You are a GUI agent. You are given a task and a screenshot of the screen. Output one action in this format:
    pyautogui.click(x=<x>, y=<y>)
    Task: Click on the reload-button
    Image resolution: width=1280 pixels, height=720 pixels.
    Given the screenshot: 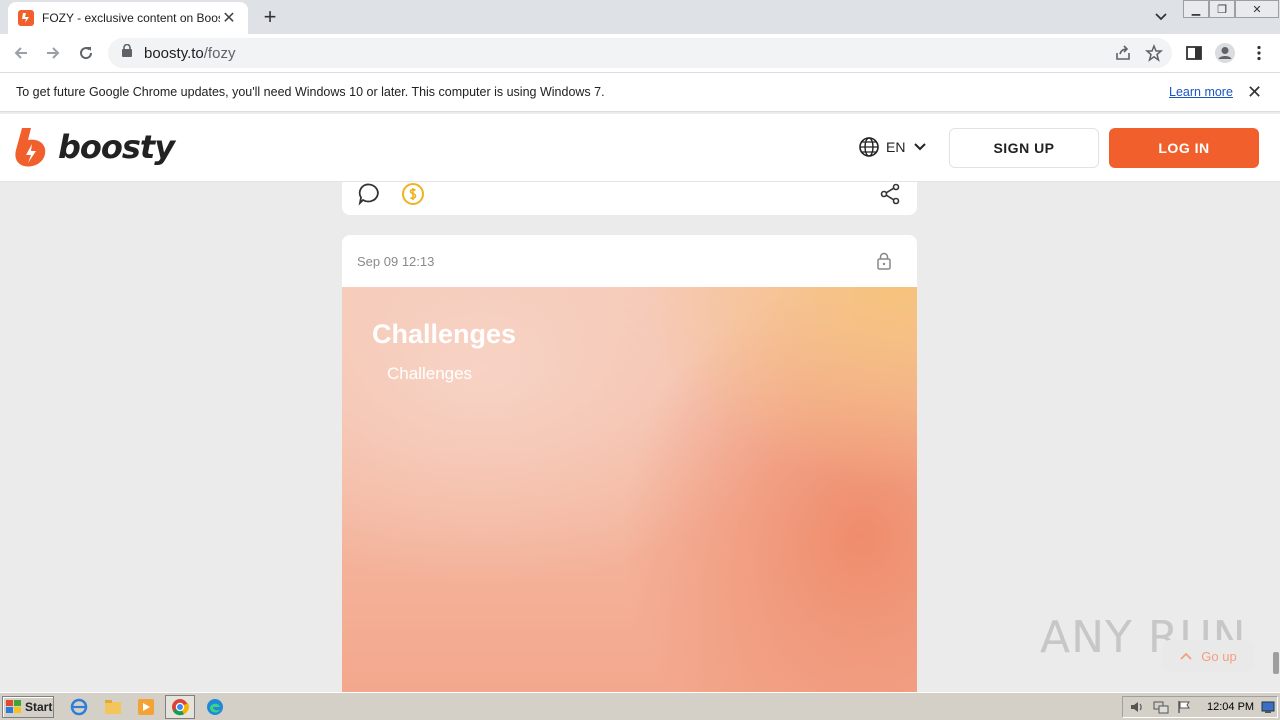 What is the action you would take?
    pyautogui.click(x=86, y=53)
    